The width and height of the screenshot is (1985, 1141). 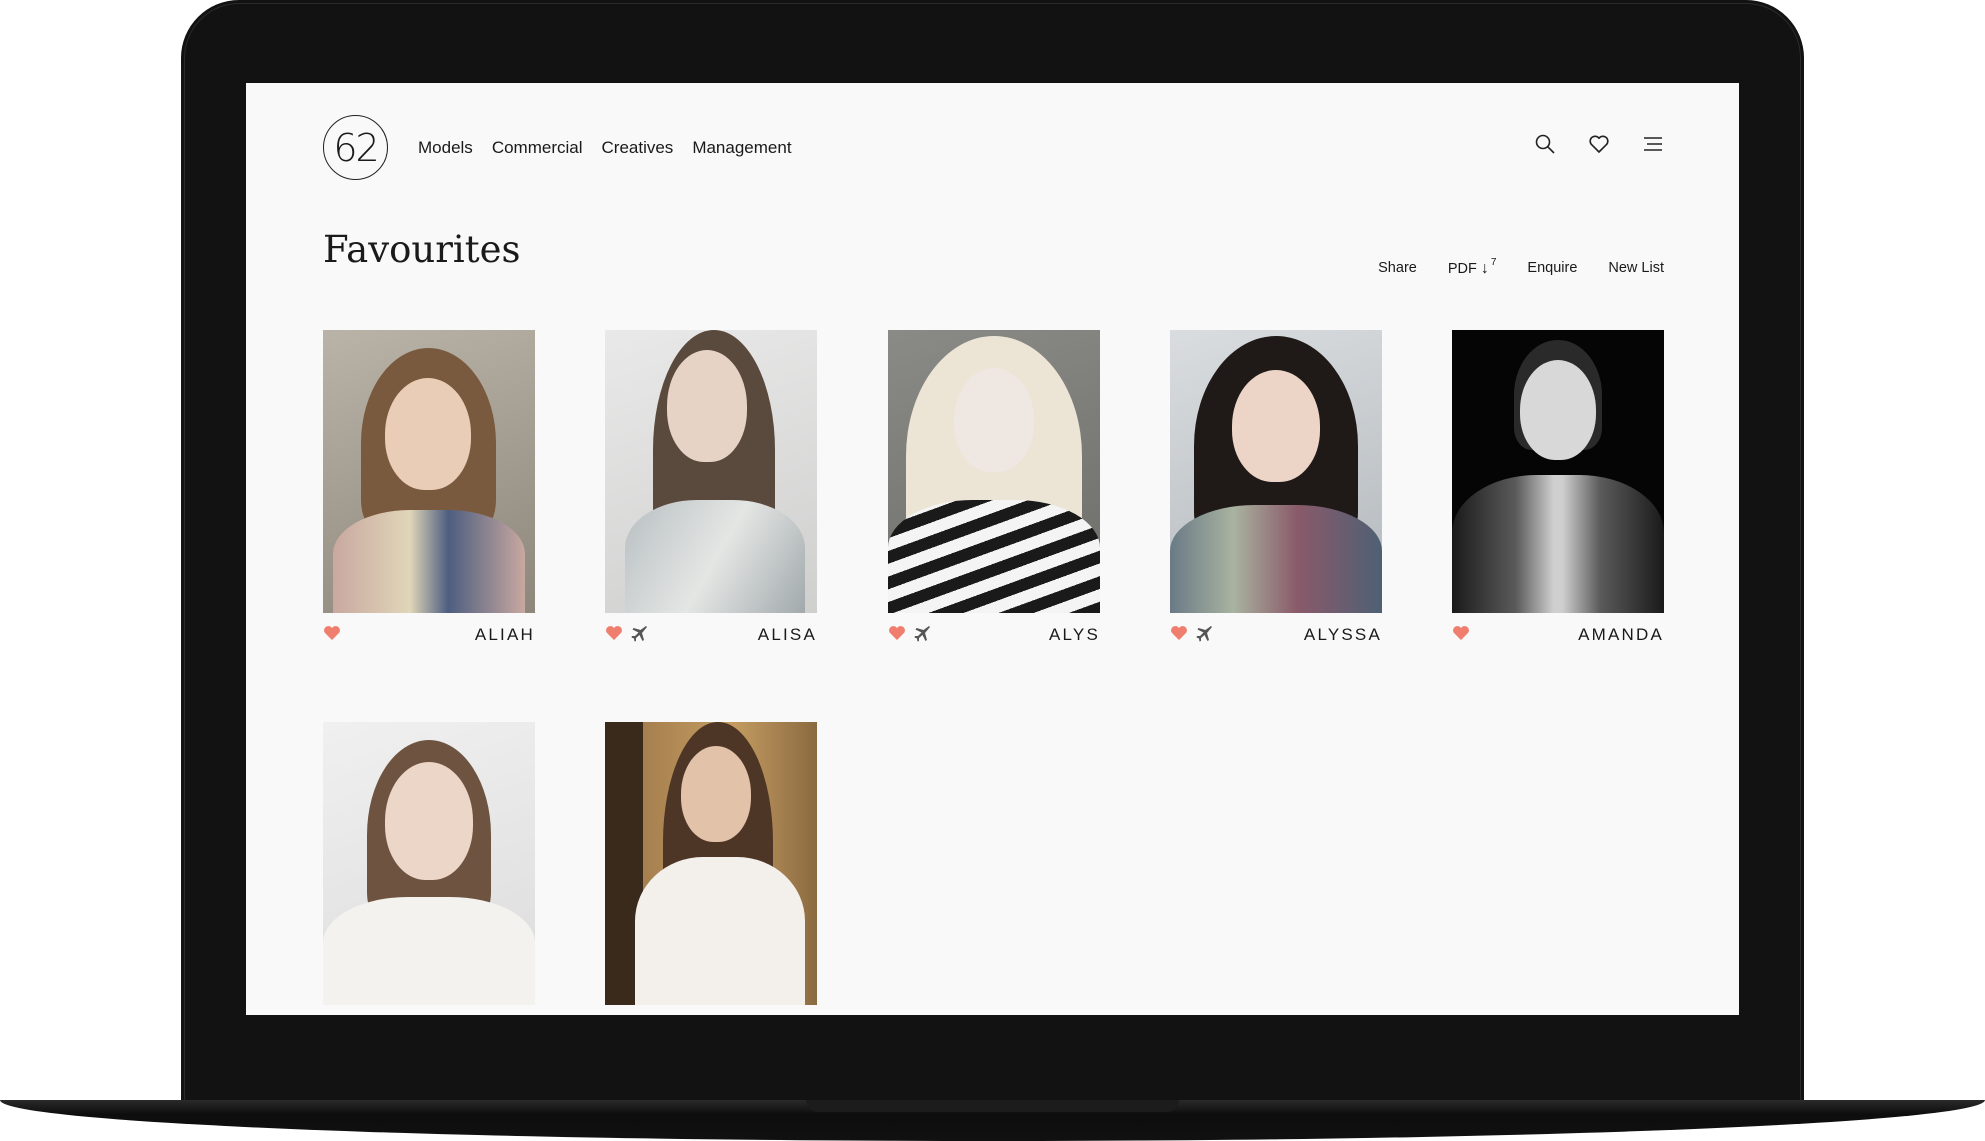 I want to click on model-name: ALYSSA, so click(x=1343, y=635).